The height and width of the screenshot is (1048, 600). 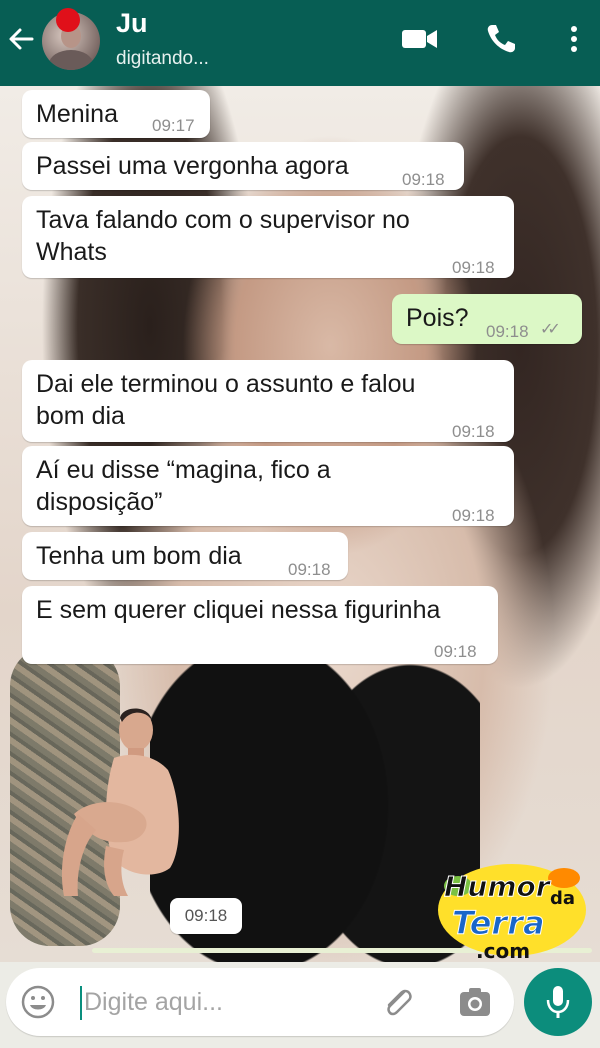 What do you see at coordinates (503, 951) in the screenshot?
I see `svg-text: .com` at bounding box center [503, 951].